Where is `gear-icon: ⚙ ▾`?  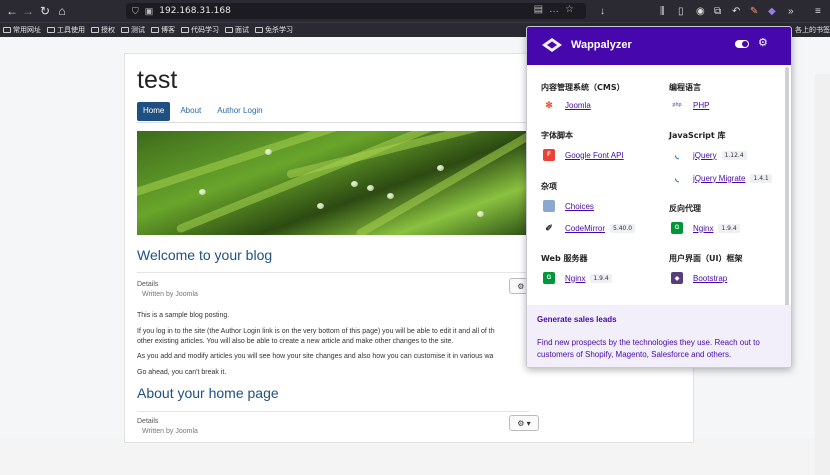
gear-icon: ⚙ ▾ is located at coordinates (524, 423).